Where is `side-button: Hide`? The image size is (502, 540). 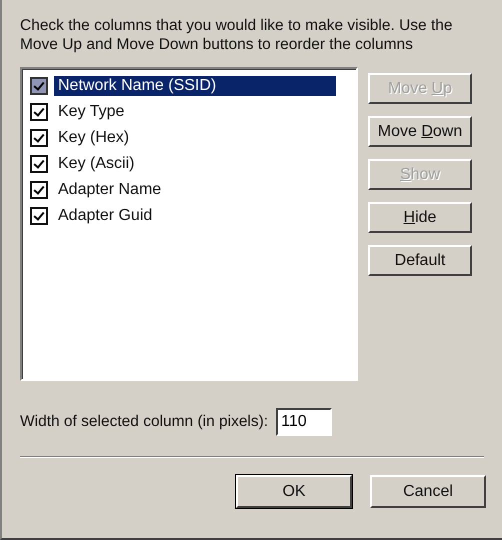
side-button: Hide is located at coordinates (420, 217).